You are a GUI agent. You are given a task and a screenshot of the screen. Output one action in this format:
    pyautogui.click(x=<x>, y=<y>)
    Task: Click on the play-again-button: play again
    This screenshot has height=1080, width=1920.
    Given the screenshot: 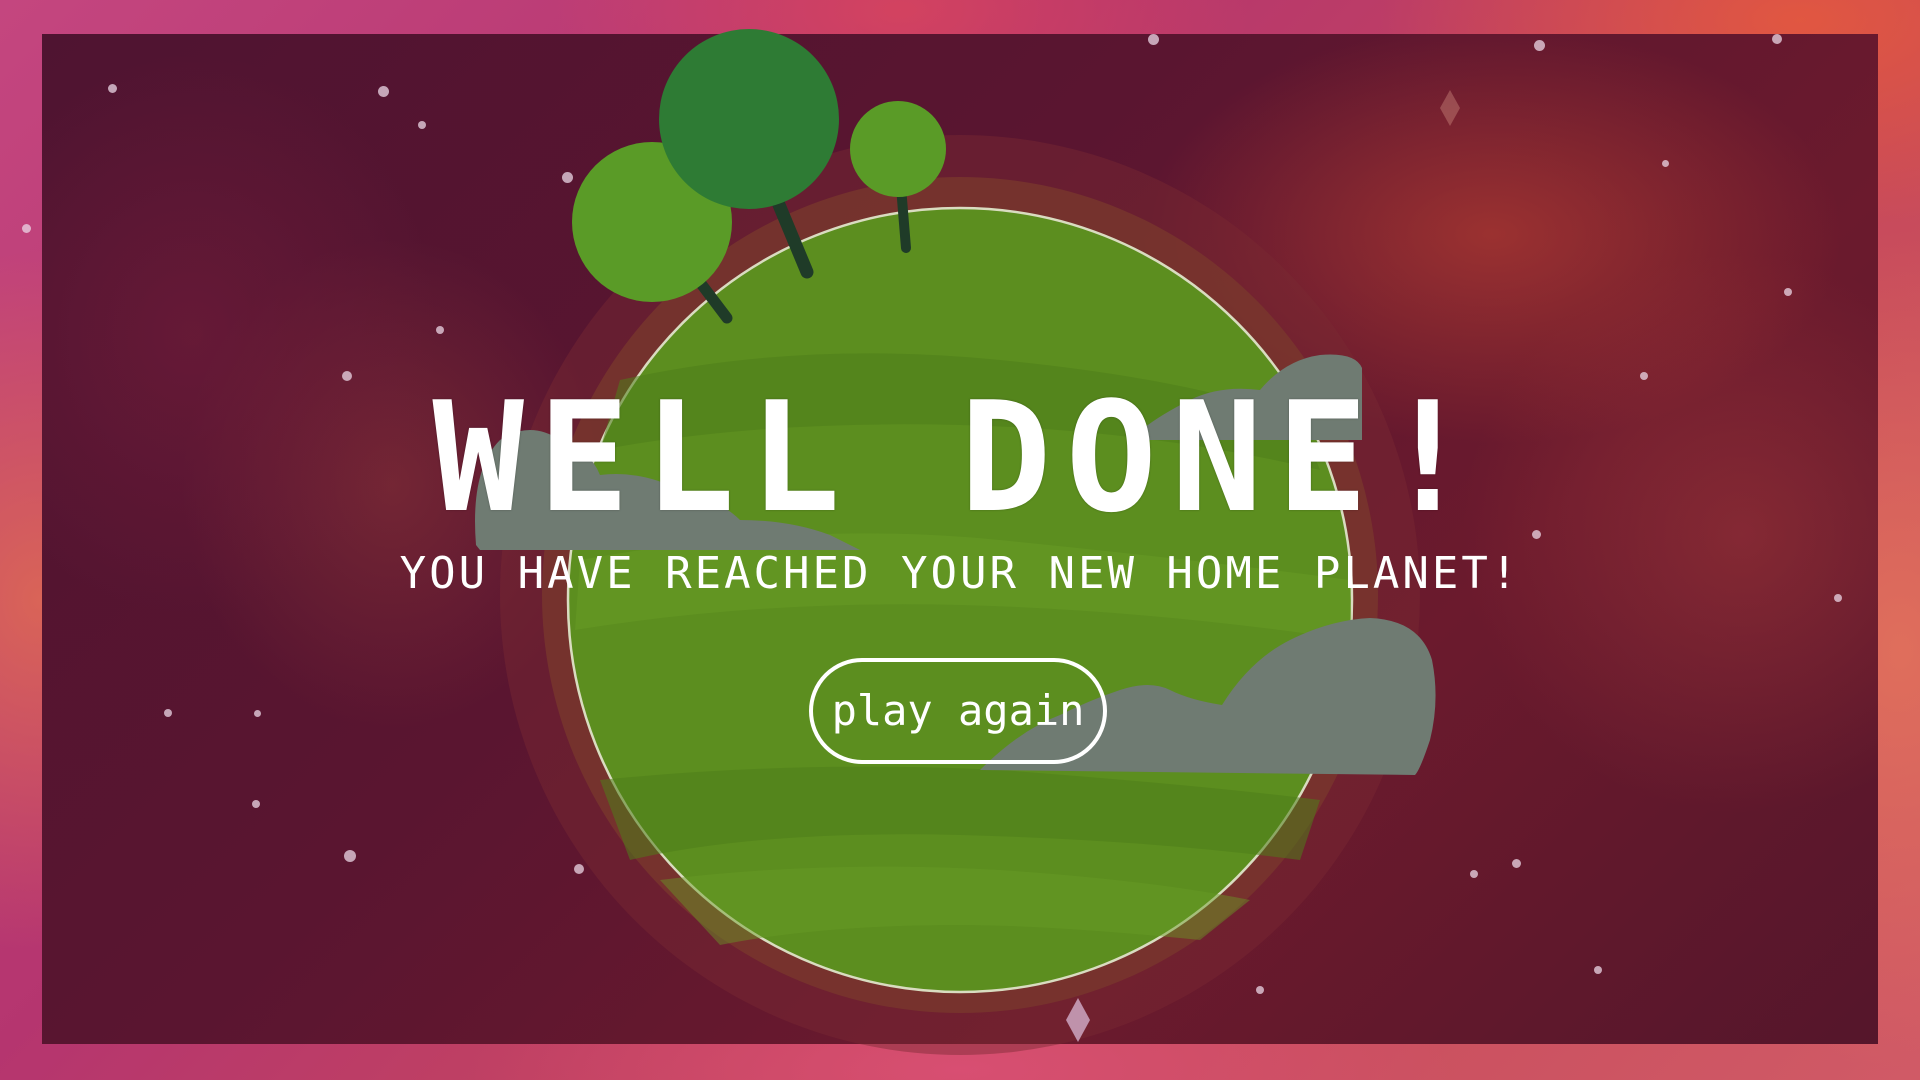 What is the action you would take?
    pyautogui.click(x=958, y=711)
    